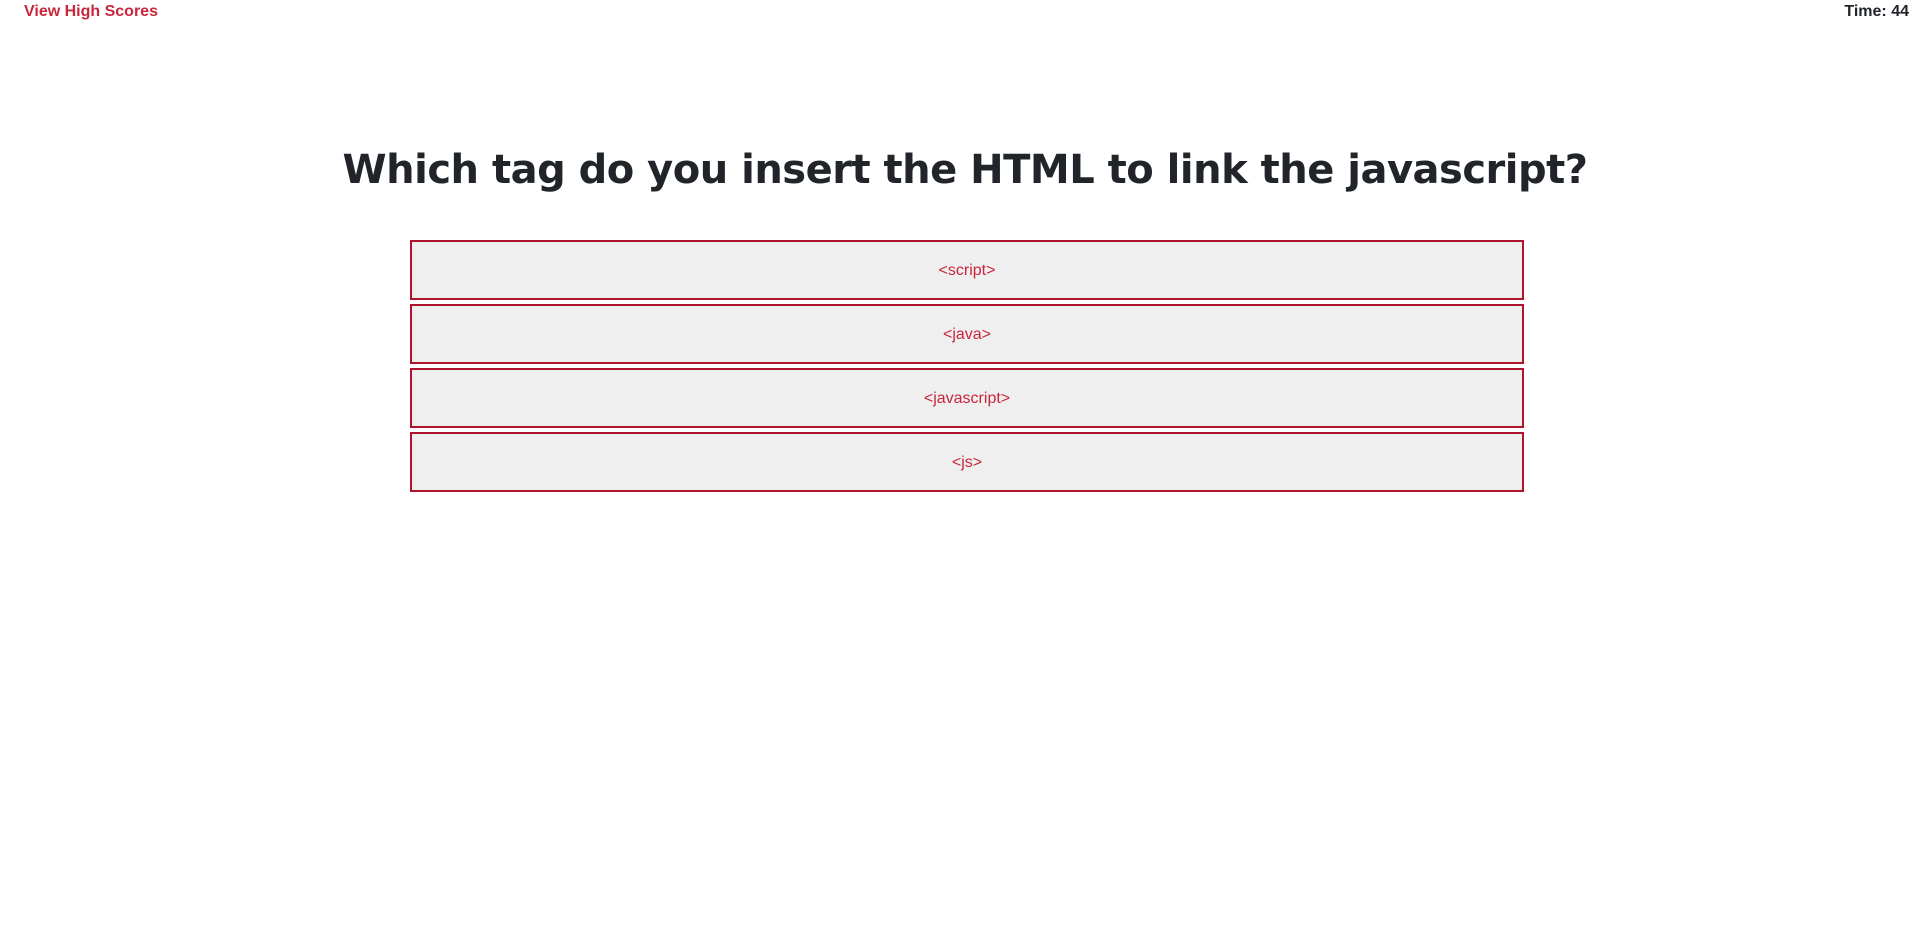 This screenshot has height=936, width=1920. What do you see at coordinates (1876, 11) in the screenshot?
I see `timer-display: Time: 44` at bounding box center [1876, 11].